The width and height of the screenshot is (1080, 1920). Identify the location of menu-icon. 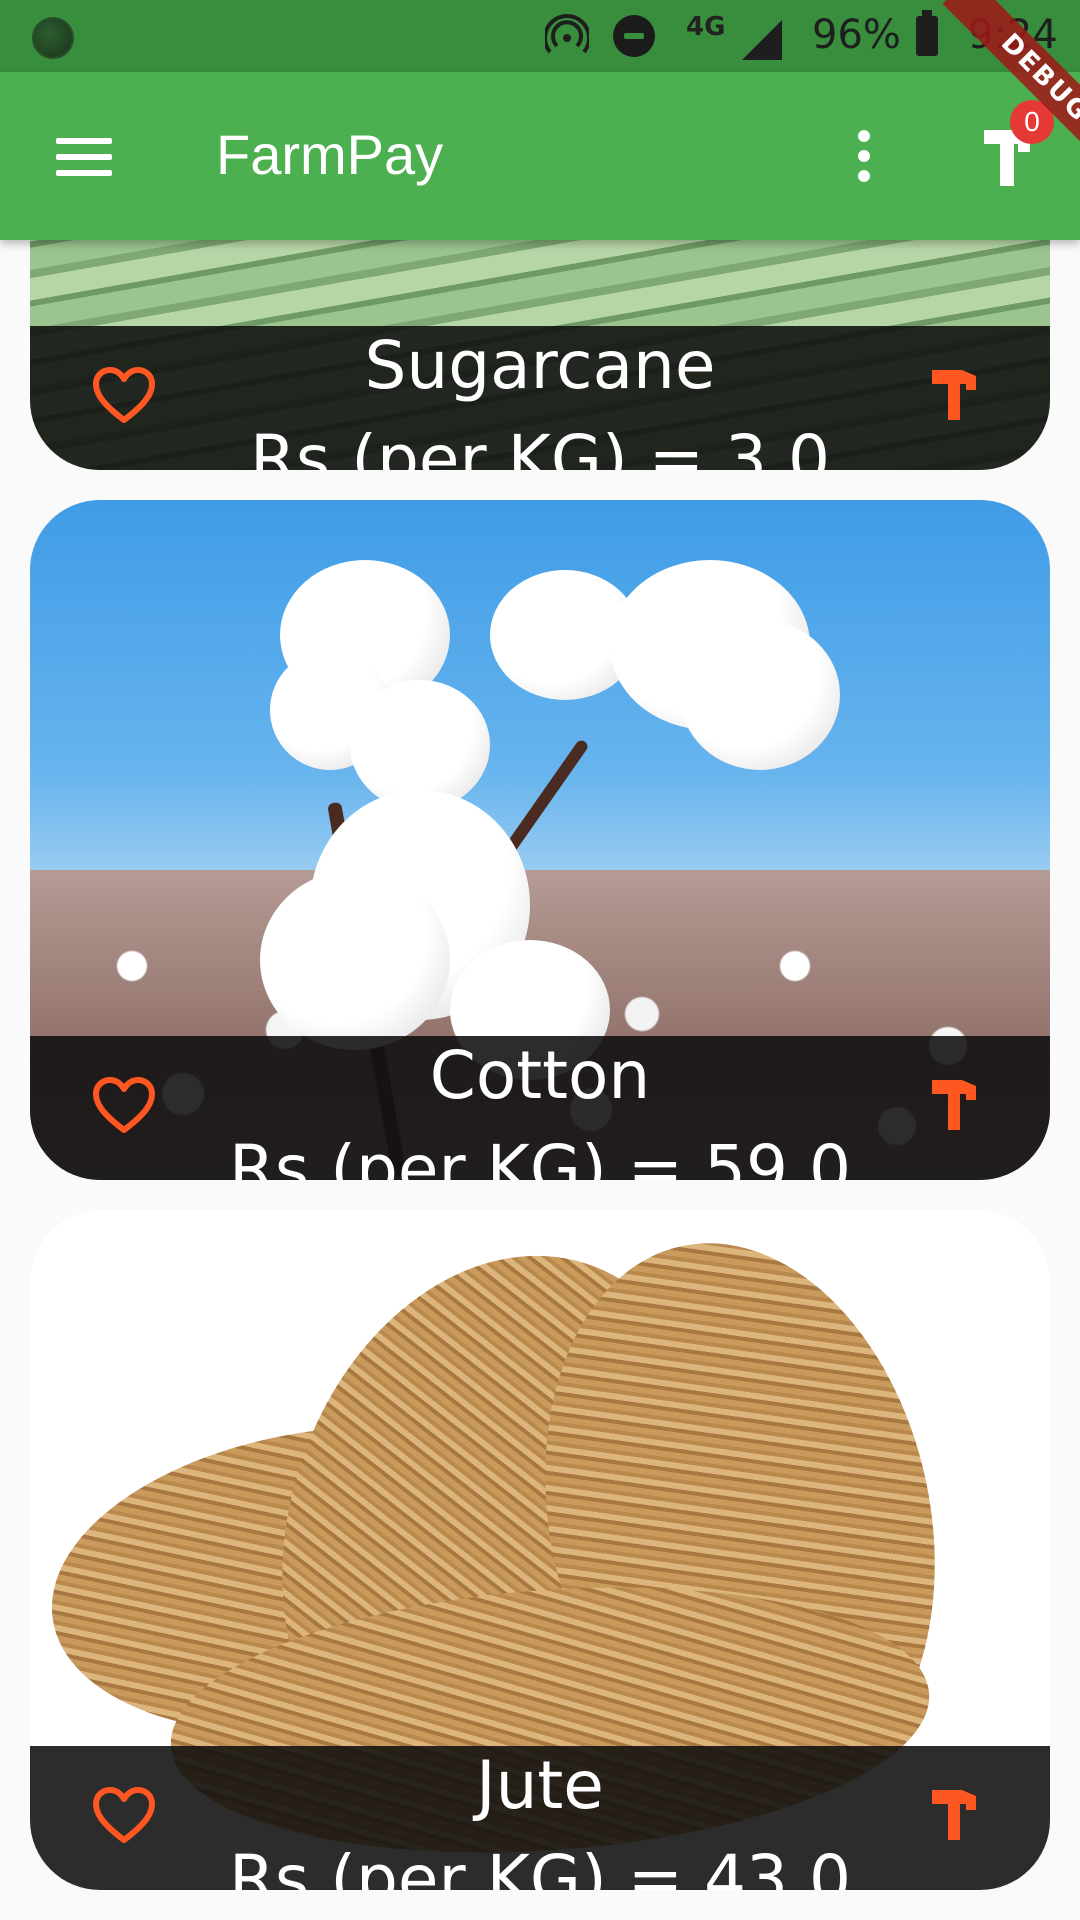
(84, 158).